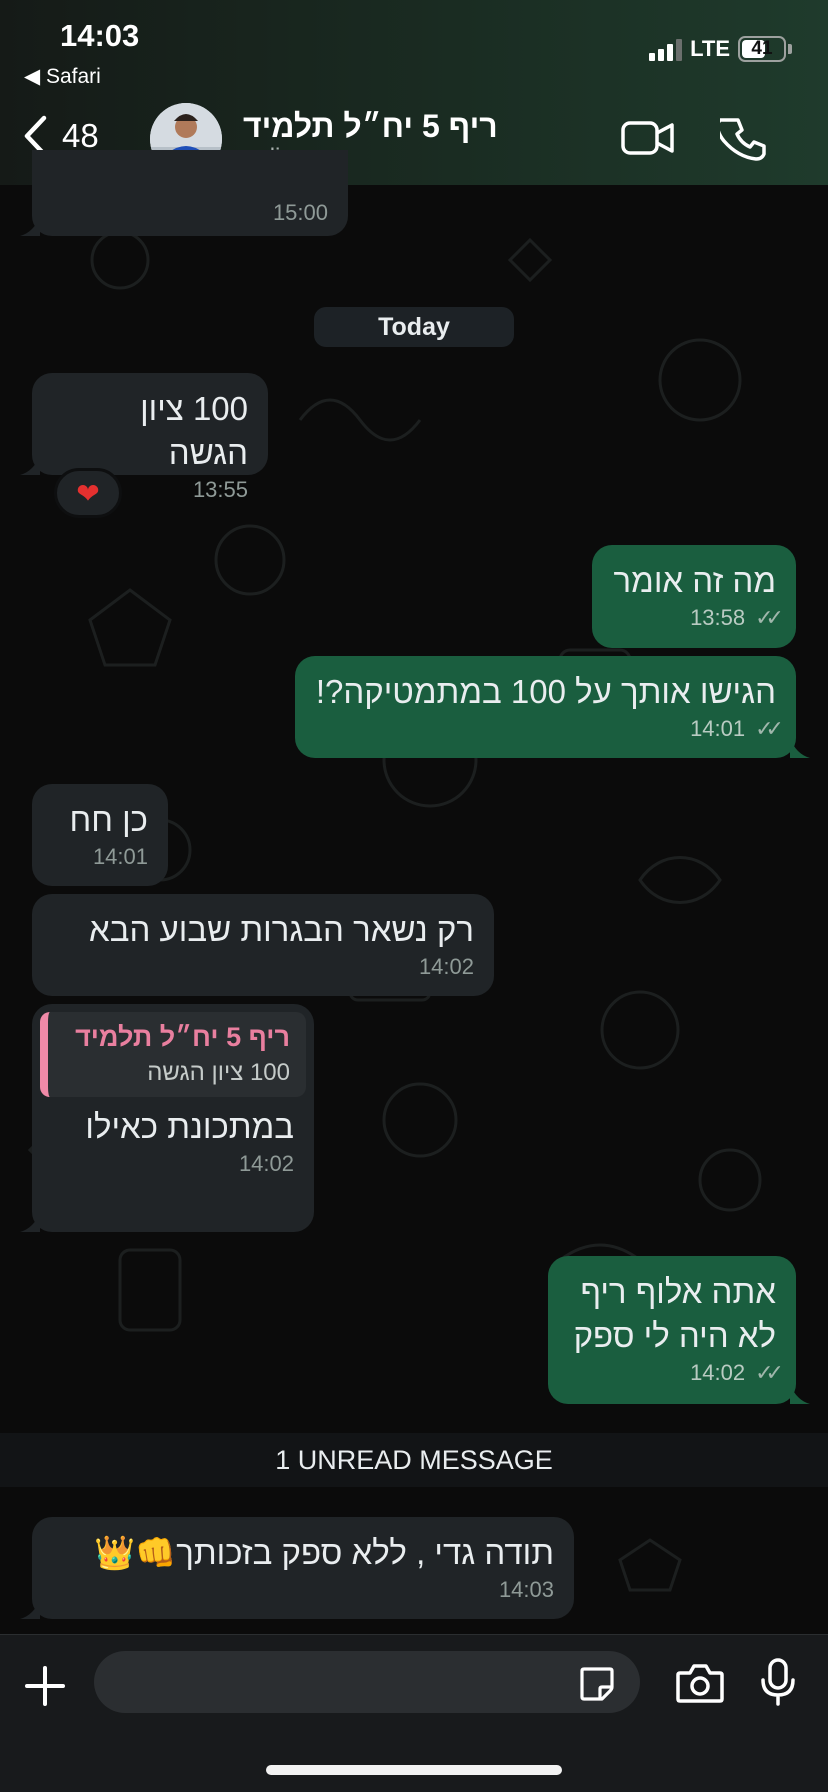 The width and height of the screenshot is (828, 1792). I want to click on date-separator: Today, so click(414, 327).